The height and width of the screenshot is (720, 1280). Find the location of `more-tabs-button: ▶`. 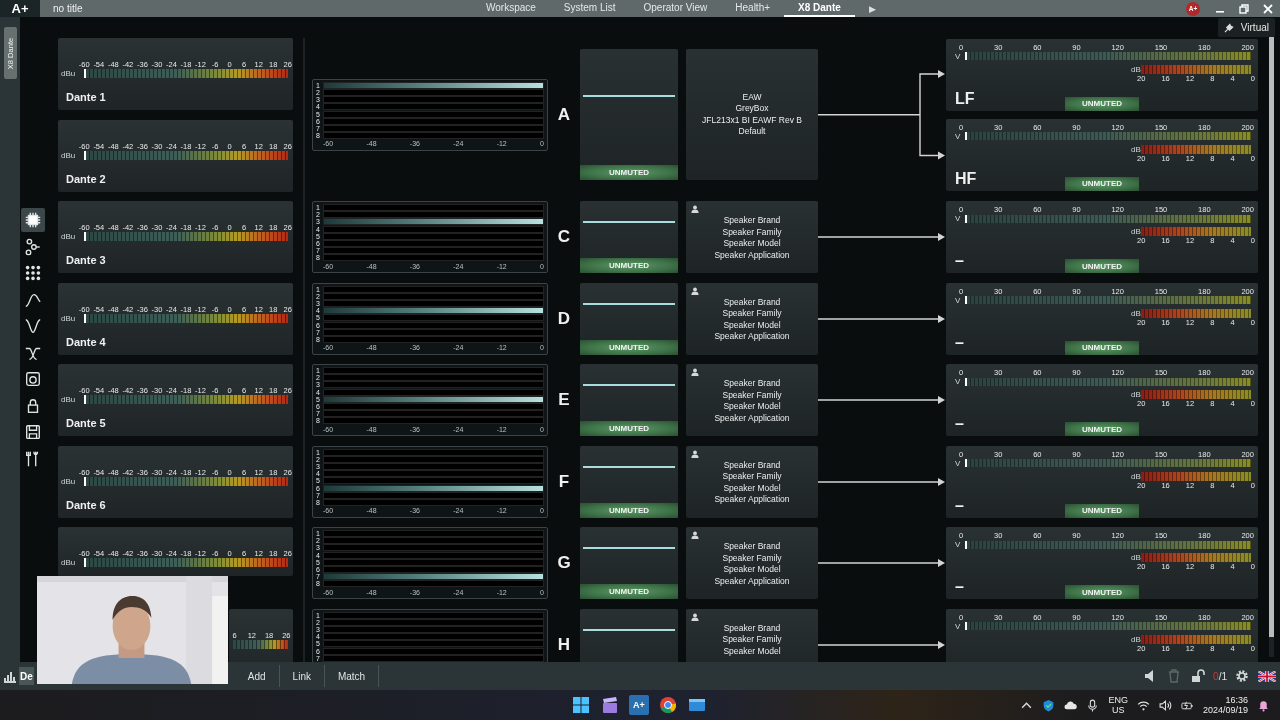

more-tabs-button: ▶ is located at coordinates (872, 8).